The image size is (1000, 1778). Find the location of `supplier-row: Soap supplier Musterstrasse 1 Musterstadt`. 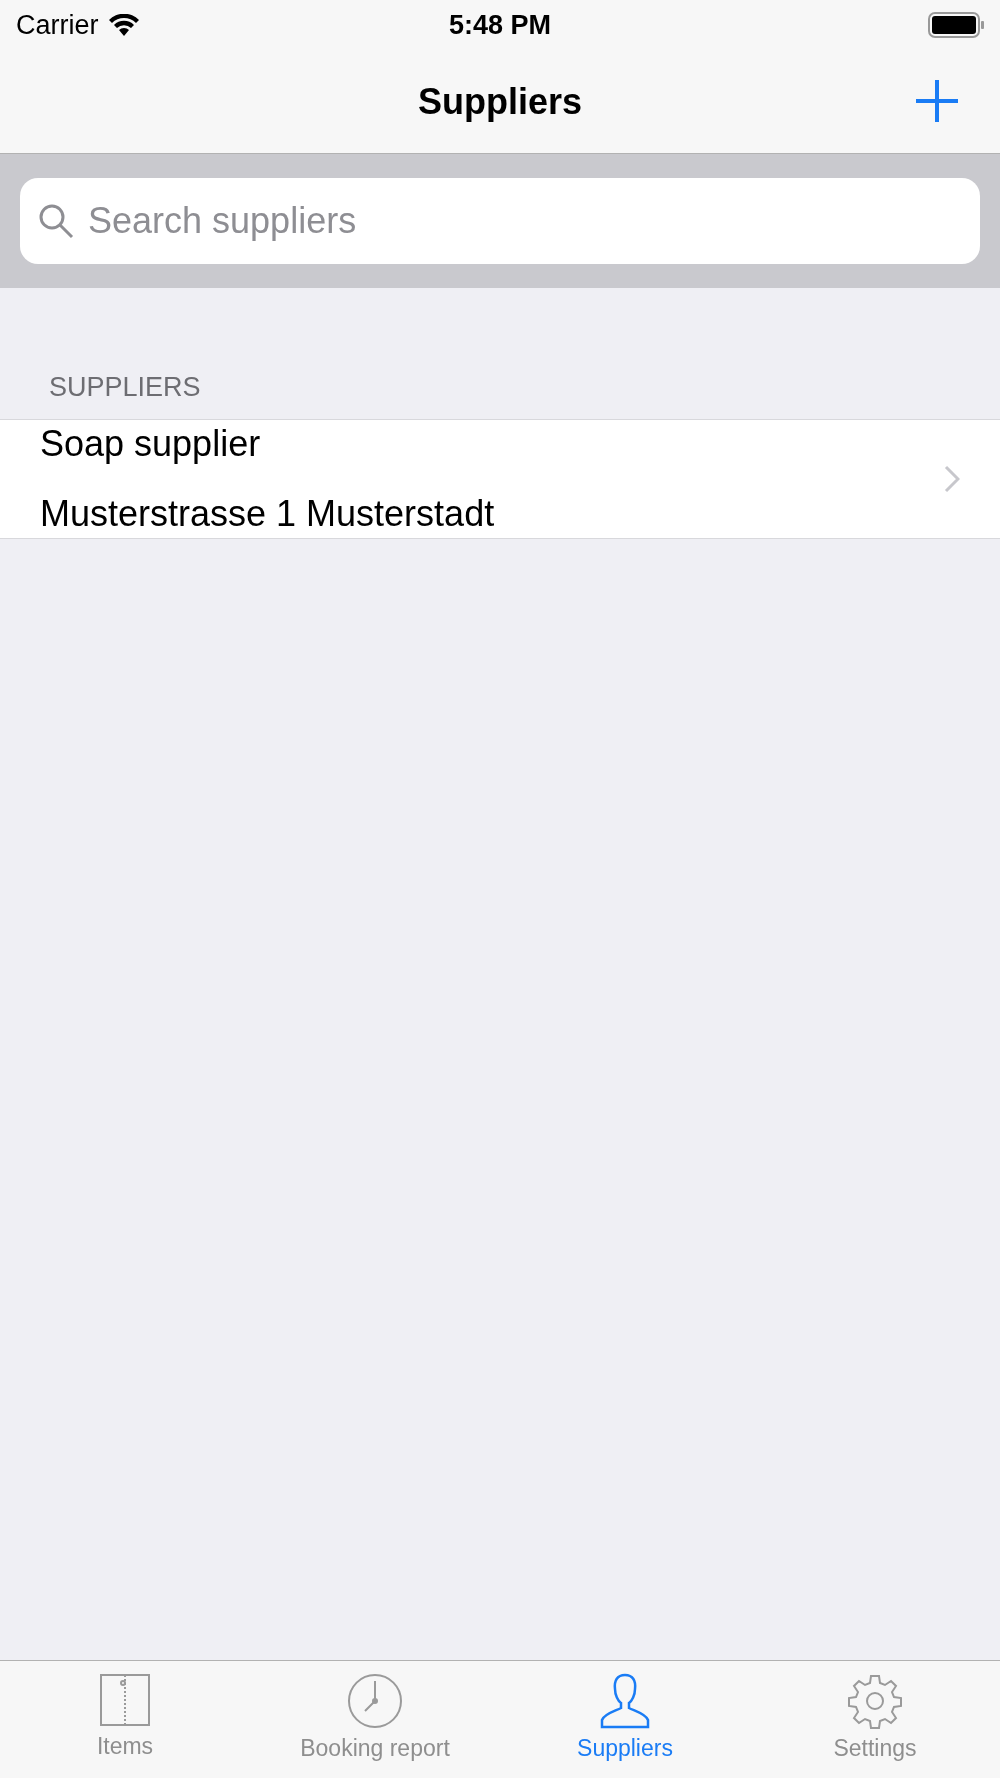

supplier-row: Soap supplier Musterstrasse 1 Musterstadt is located at coordinates (500, 479).